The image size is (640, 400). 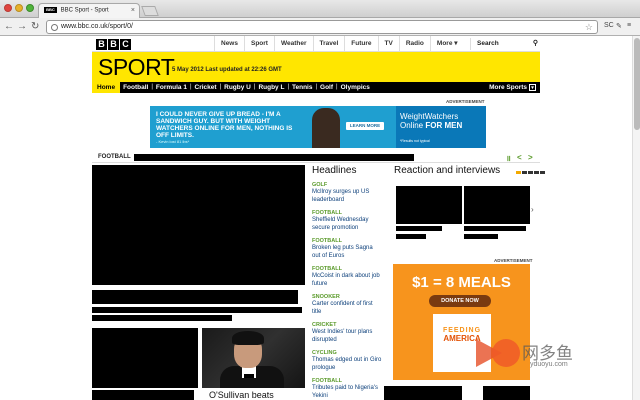 I want to click on headline-category: CYCLING, so click(x=324, y=353).